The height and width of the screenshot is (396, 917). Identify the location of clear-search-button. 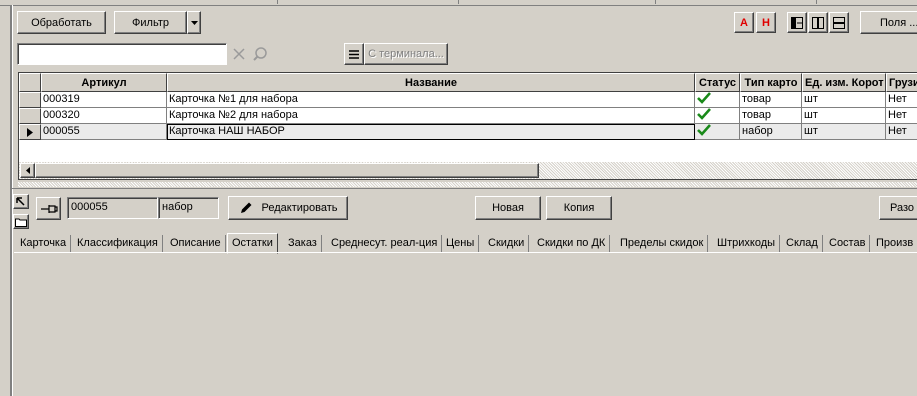
(238, 54).